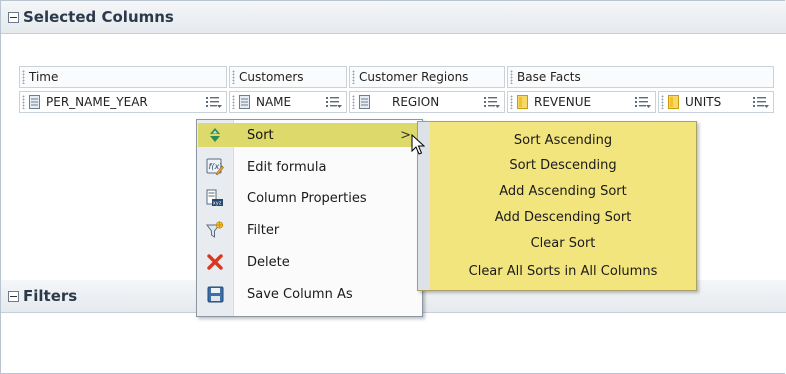  I want to click on column-units: UNITS, so click(716, 102).